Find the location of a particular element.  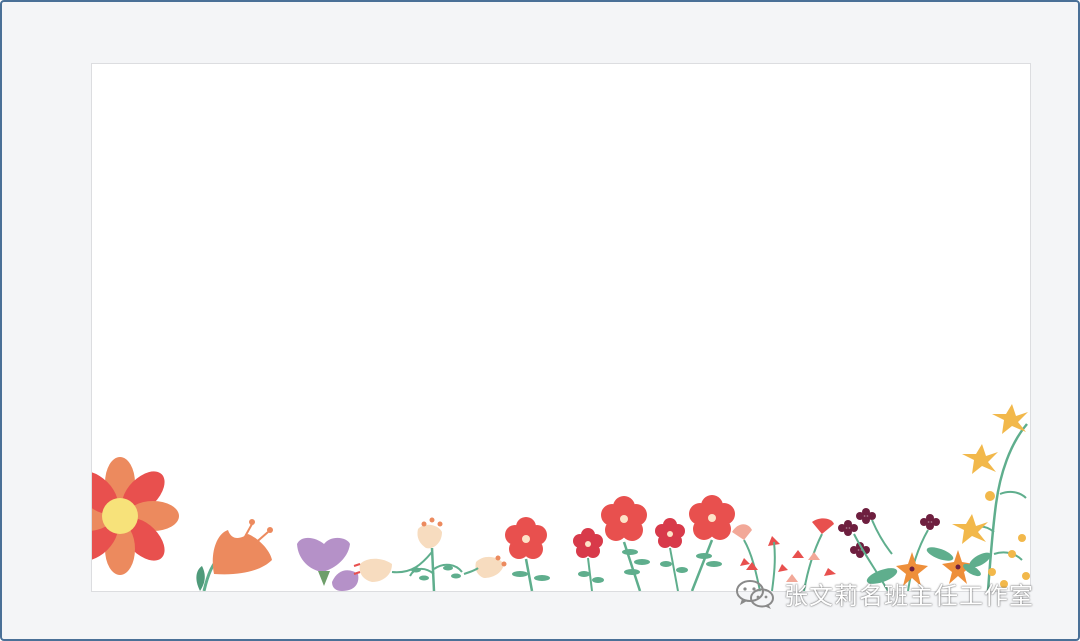

red-blossom-icon is located at coordinates (620, 543).